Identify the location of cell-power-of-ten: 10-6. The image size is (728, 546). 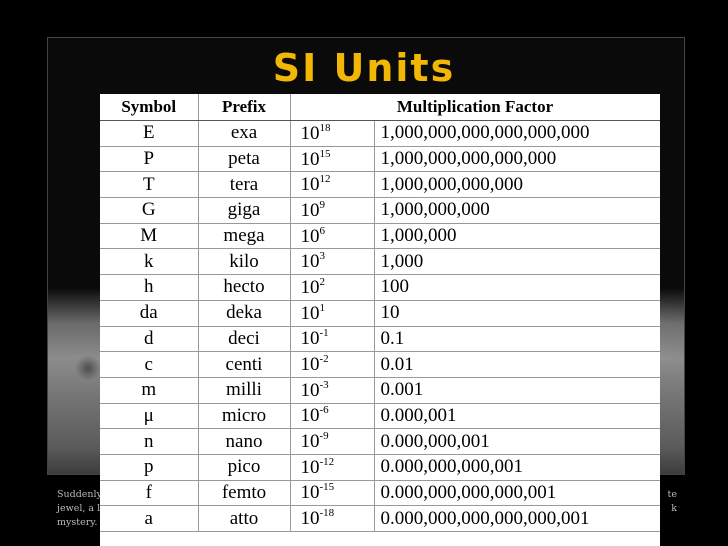
(332, 416).